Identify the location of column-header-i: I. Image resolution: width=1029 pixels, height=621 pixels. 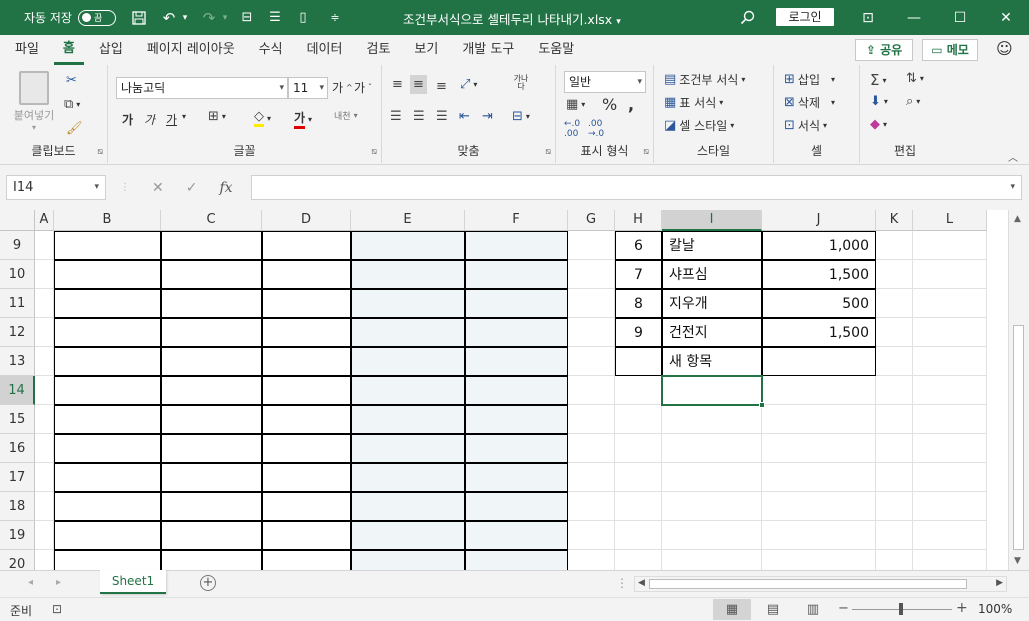
(712, 220).